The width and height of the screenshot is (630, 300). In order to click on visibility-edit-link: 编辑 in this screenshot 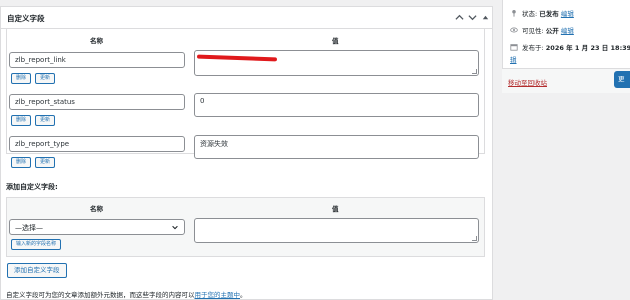, I will do `click(567, 31)`.